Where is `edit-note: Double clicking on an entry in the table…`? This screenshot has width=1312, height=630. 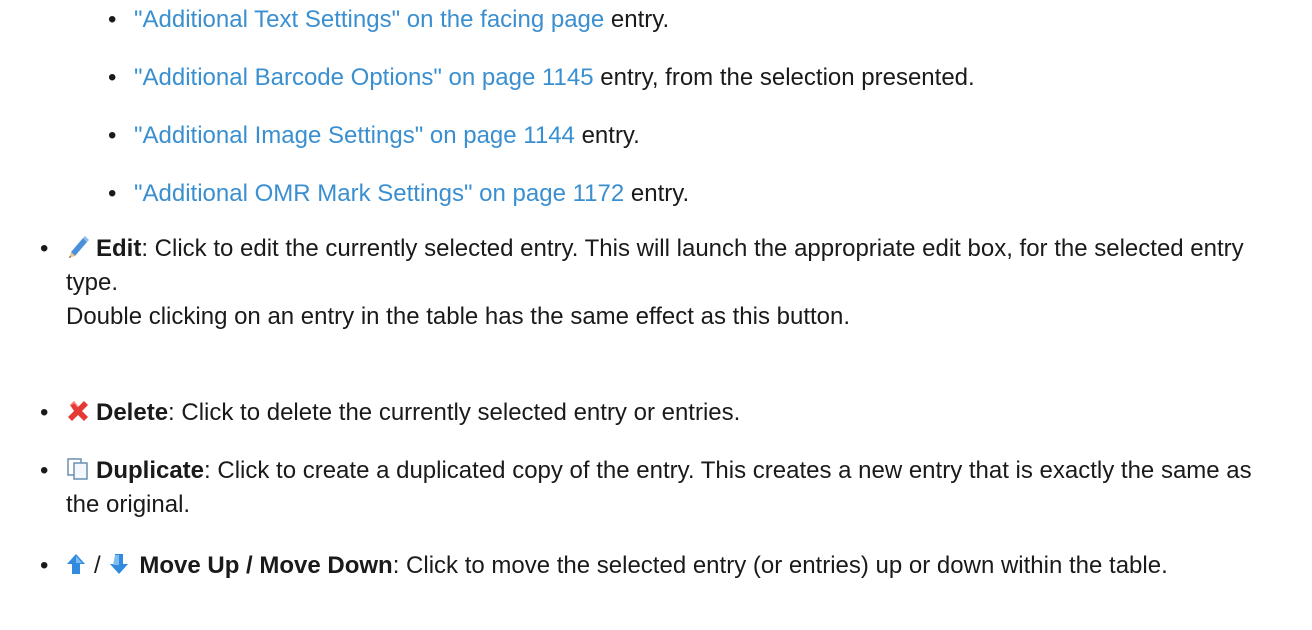
edit-note: Double clicking on an entry in the table… is located at coordinates (458, 316).